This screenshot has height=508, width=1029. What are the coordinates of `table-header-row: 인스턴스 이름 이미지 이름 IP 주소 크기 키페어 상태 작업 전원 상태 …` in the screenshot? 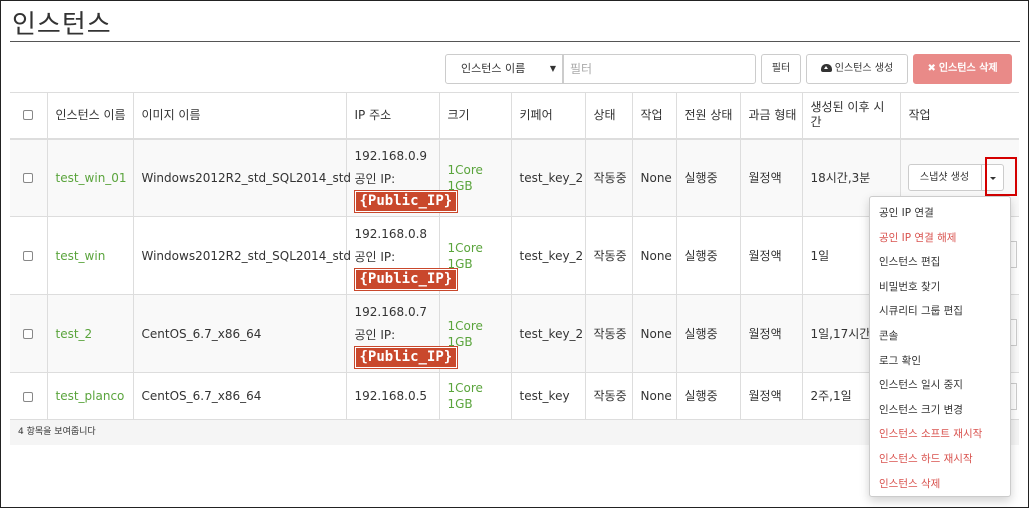 It's located at (514, 116).